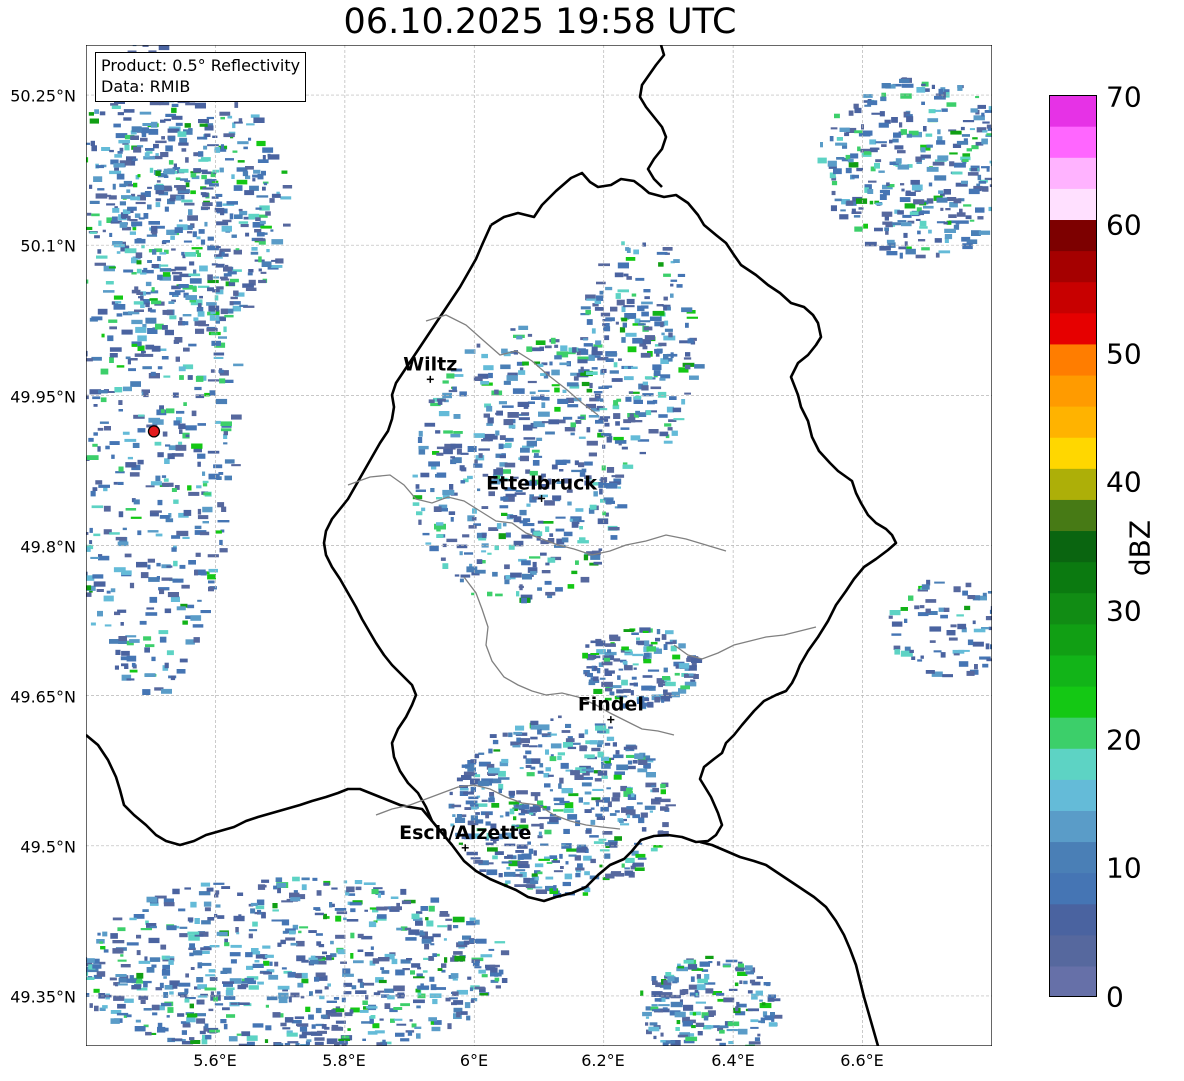  What do you see at coordinates (48, 547) in the screenshot?
I see `lat-tick-label: 49.8°N` at bounding box center [48, 547].